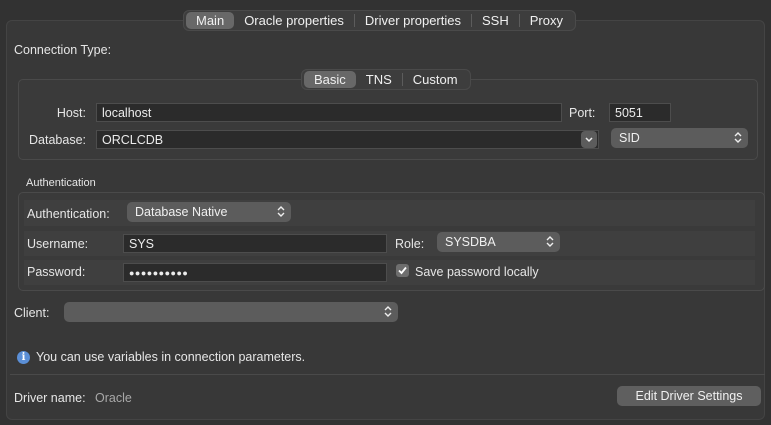 The width and height of the screenshot is (771, 425). I want to click on info-icon: i, so click(23, 357).